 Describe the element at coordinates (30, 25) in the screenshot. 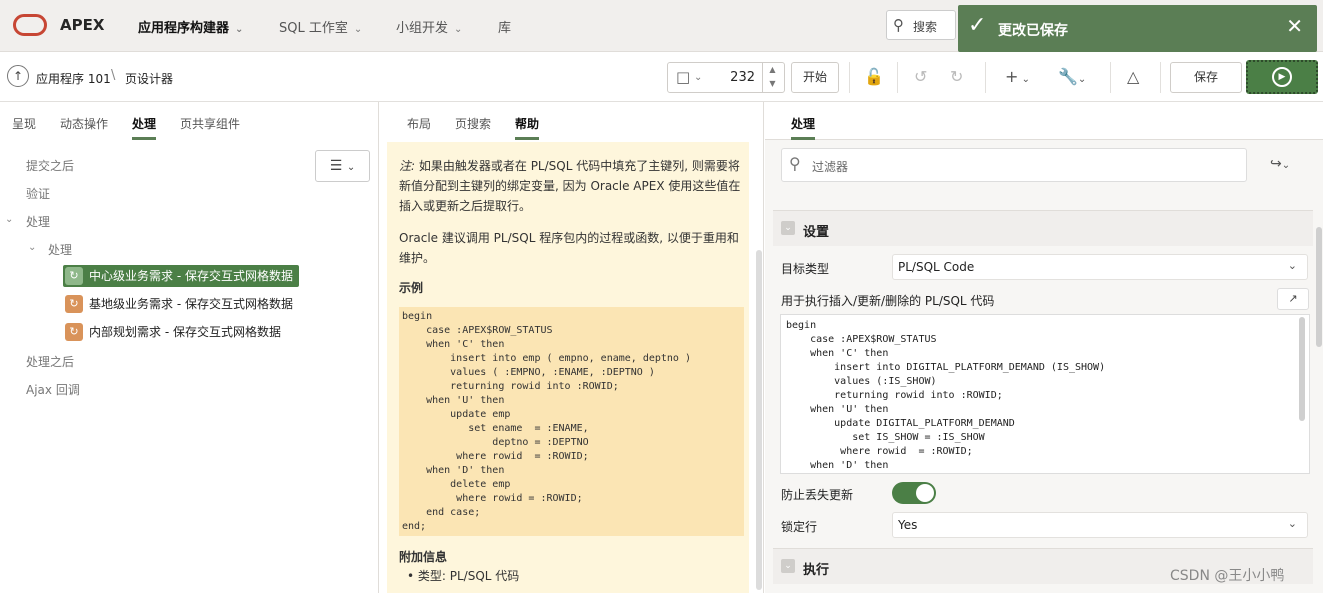

I see `oracle-logo-icon` at that location.